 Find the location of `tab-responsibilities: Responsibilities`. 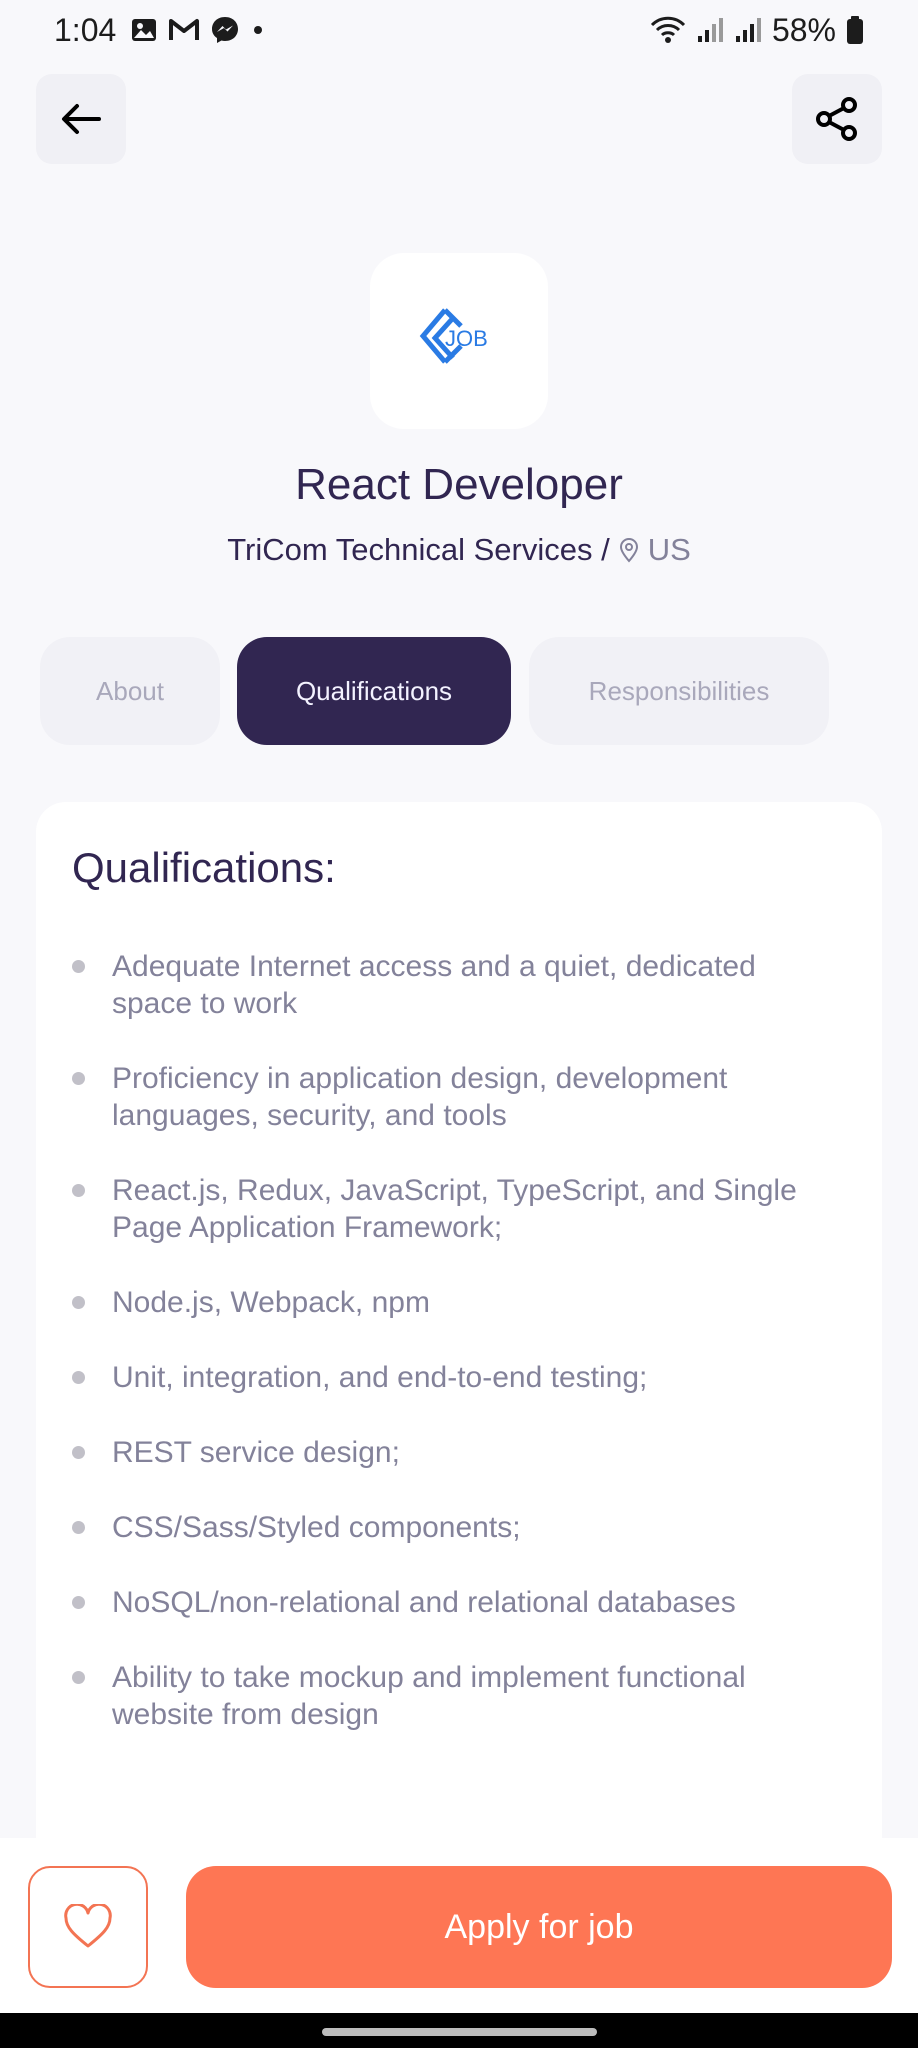

tab-responsibilities: Responsibilities is located at coordinates (679, 691).